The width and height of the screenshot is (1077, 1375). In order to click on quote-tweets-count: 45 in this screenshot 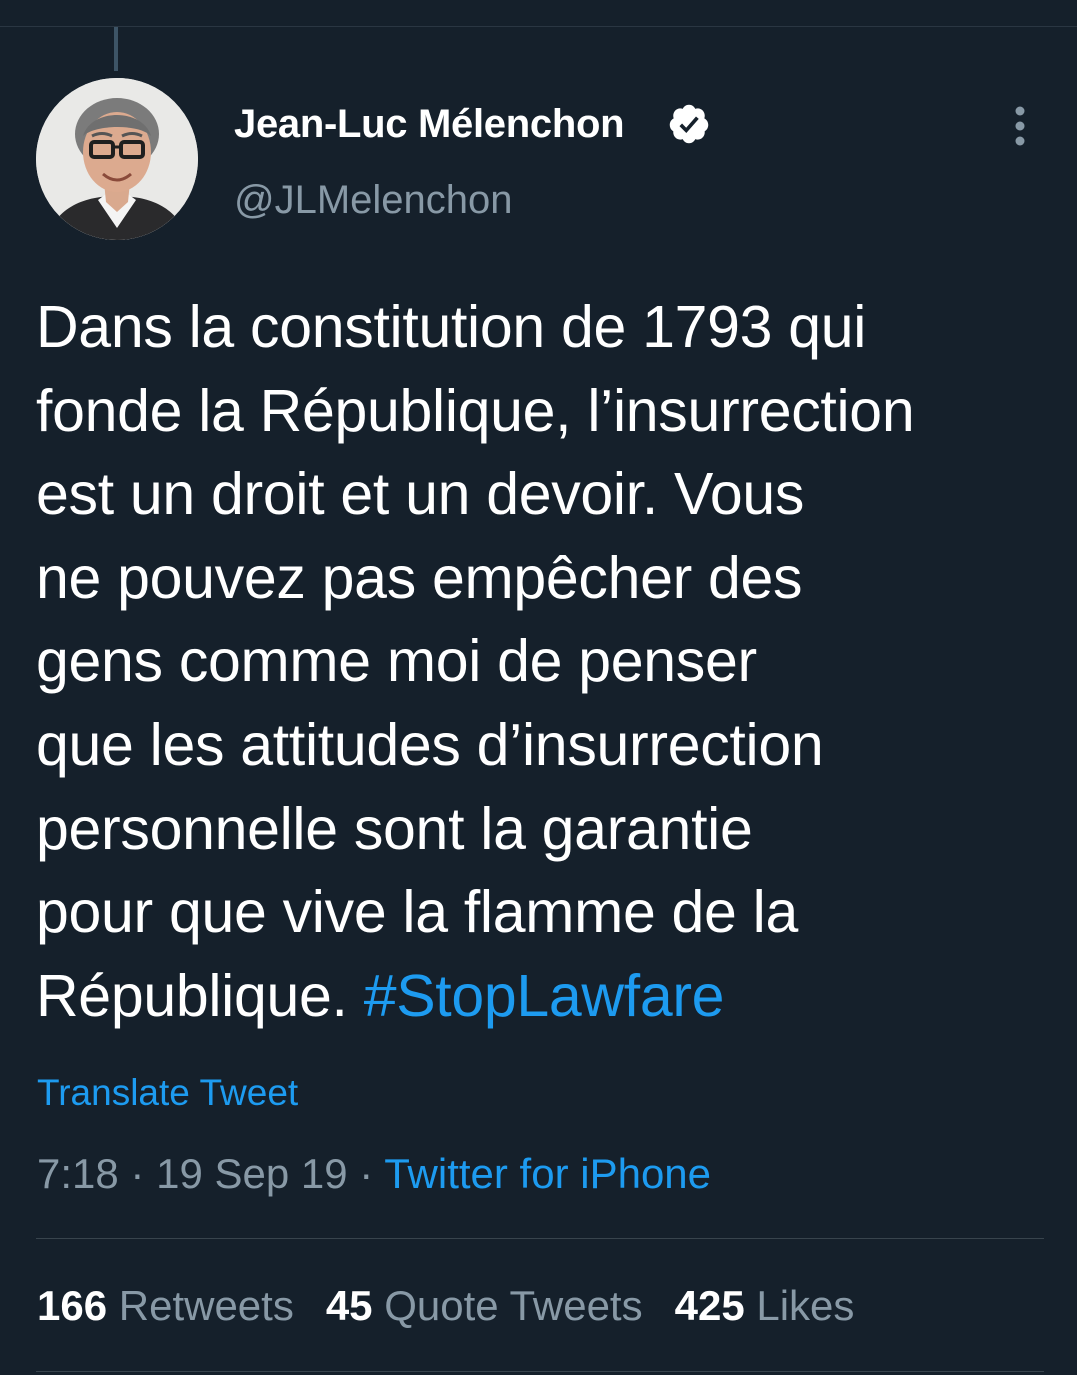, I will do `click(349, 1305)`.